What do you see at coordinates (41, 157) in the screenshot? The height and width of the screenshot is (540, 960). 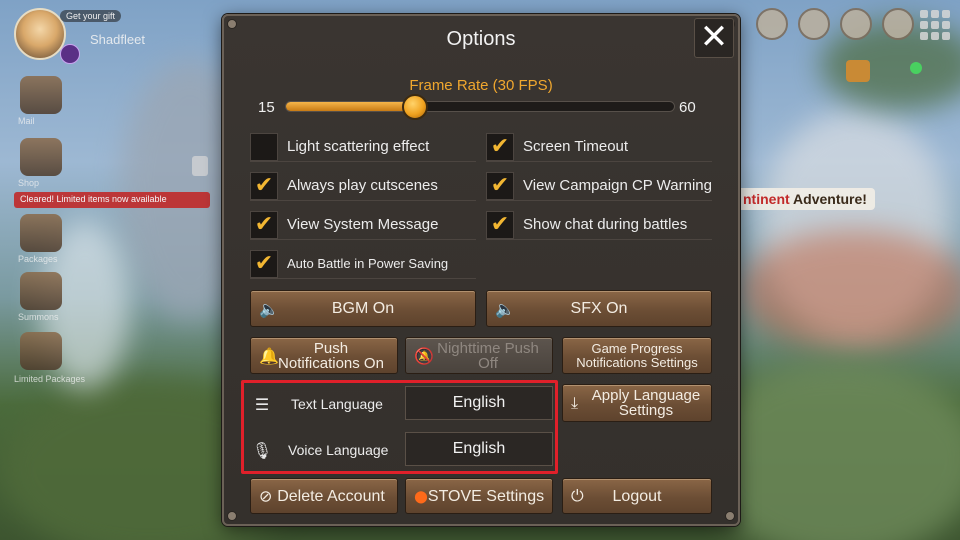 I see `shop-icon` at bounding box center [41, 157].